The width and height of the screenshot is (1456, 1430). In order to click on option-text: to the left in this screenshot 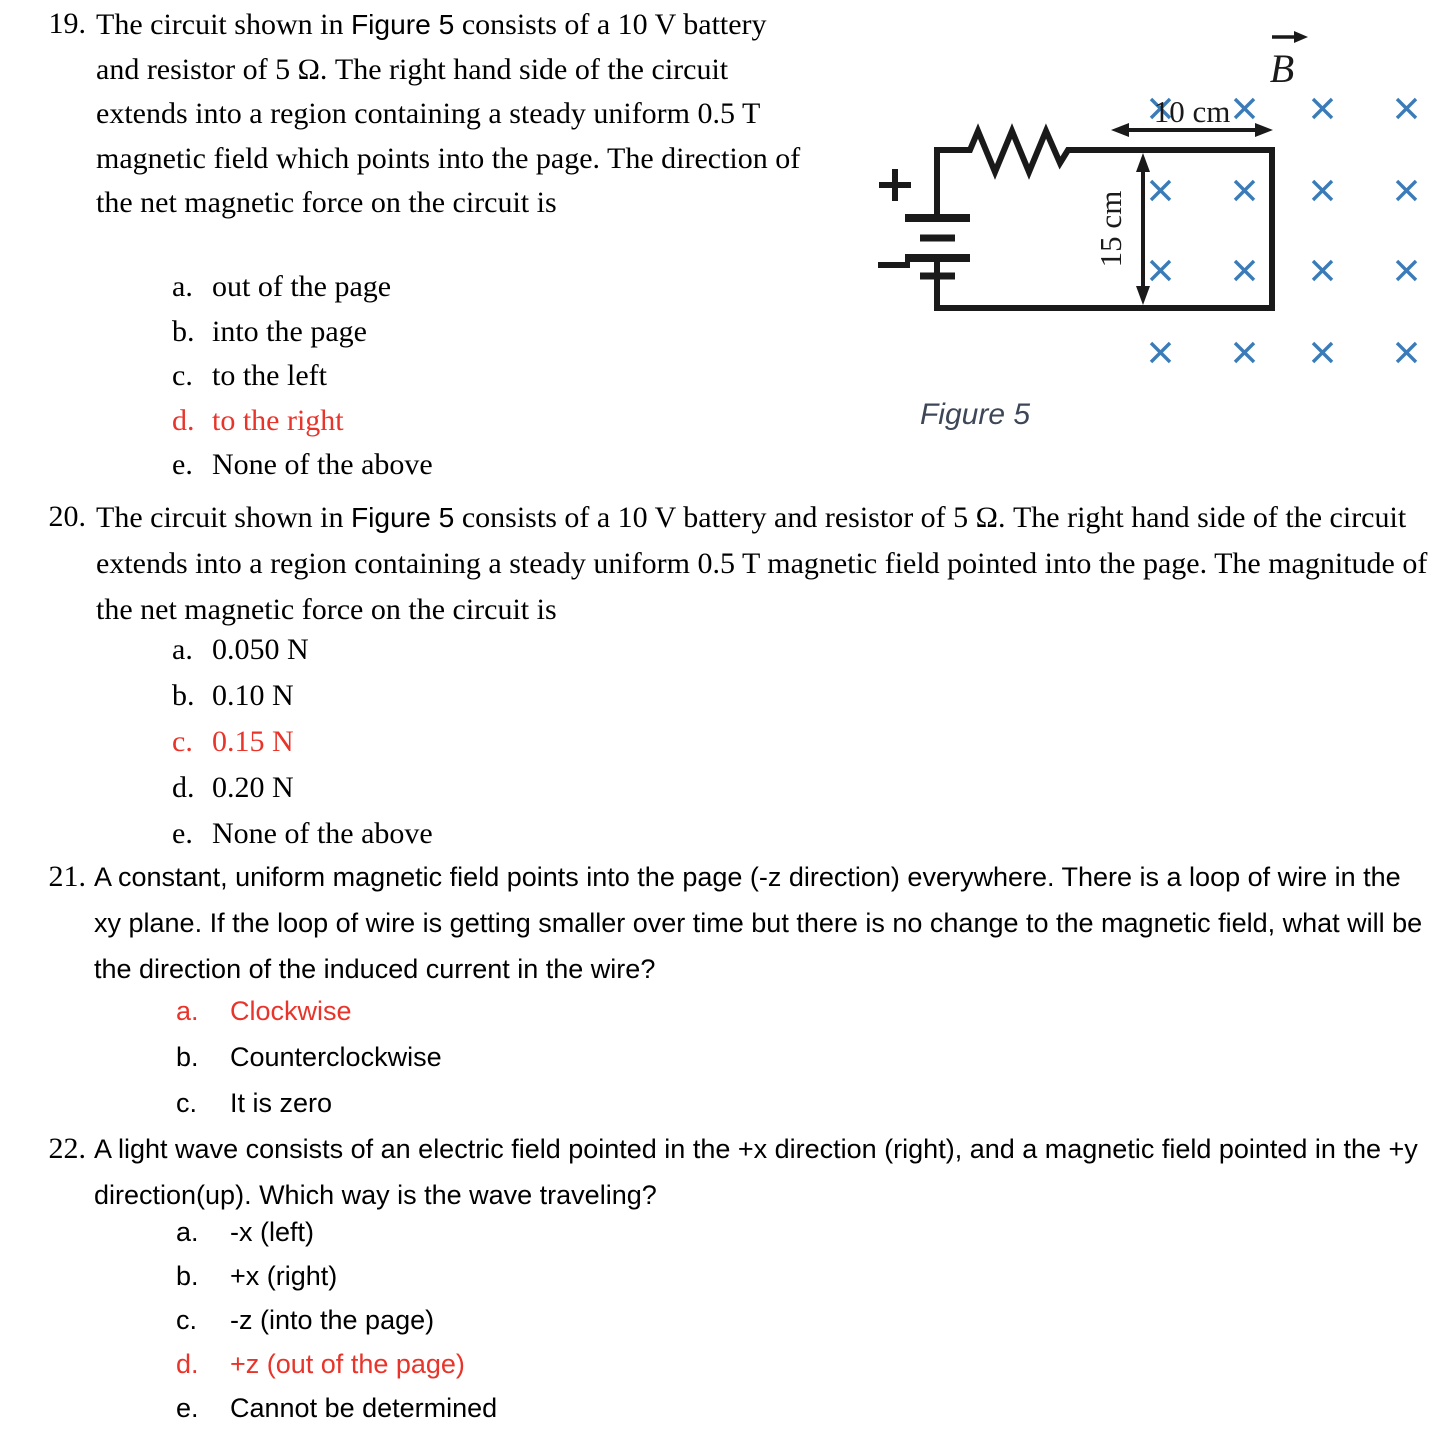, I will do `click(269, 375)`.